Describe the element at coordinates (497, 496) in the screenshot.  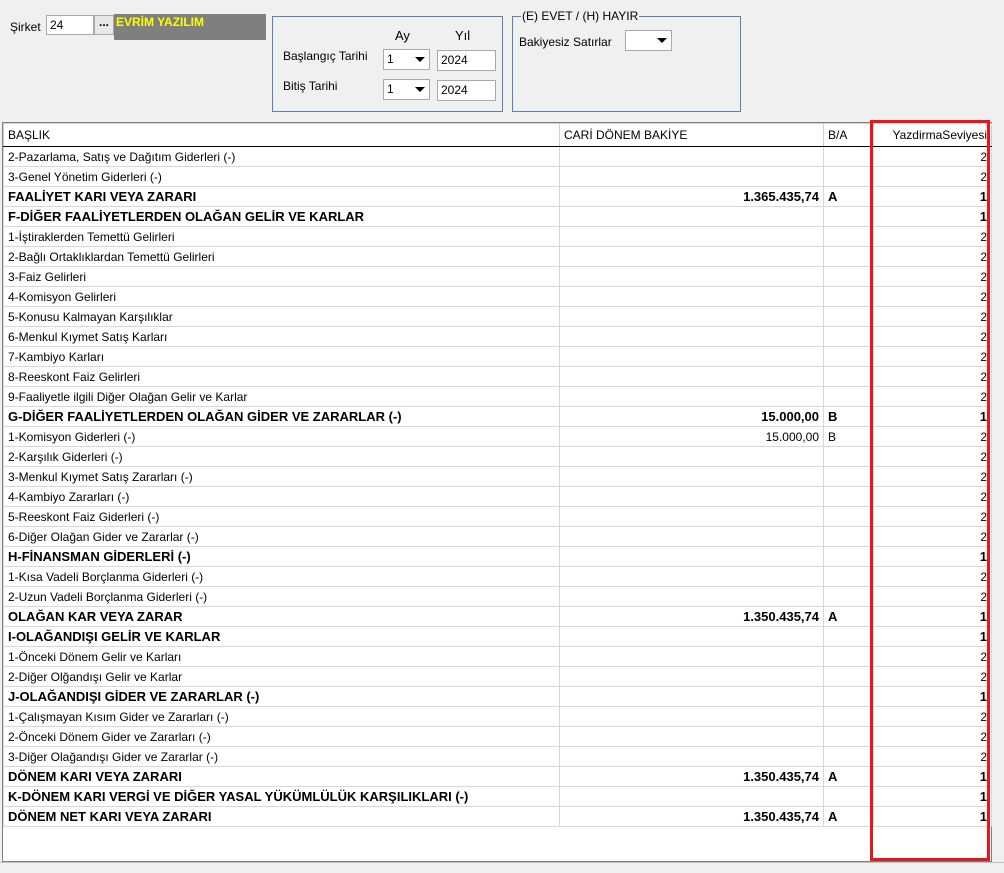
I see `table-row: 4-Kambiyo Zararları (-) 2` at that location.